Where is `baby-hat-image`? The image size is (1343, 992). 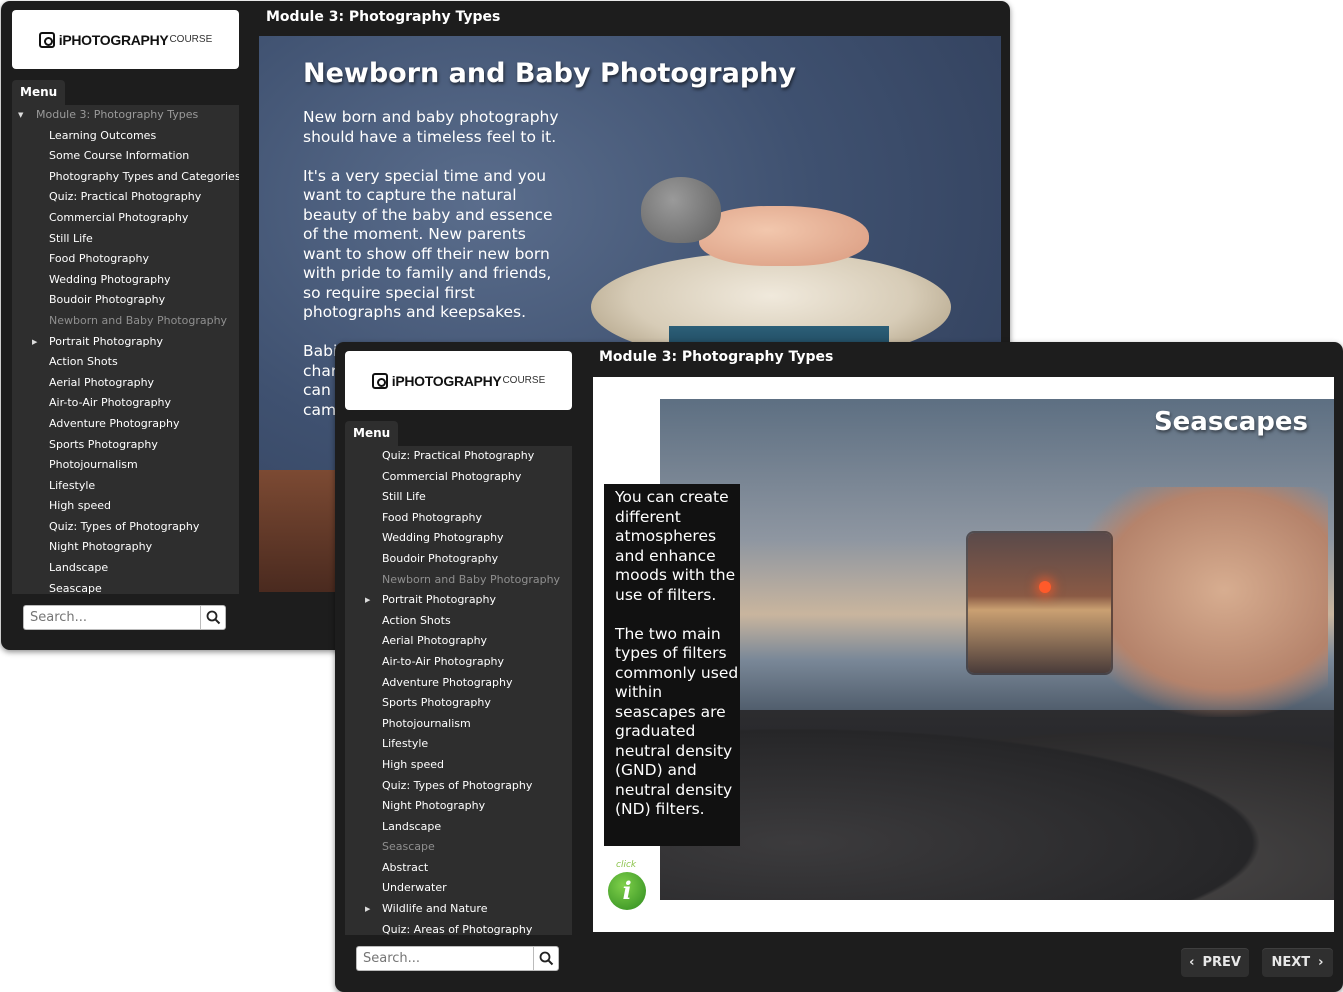 baby-hat-image is located at coordinates (681, 210).